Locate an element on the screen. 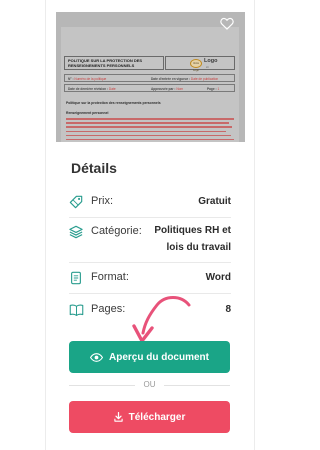 The width and height of the screenshot is (320, 450). preview-document-button: Aperçu du document is located at coordinates (149, 357).